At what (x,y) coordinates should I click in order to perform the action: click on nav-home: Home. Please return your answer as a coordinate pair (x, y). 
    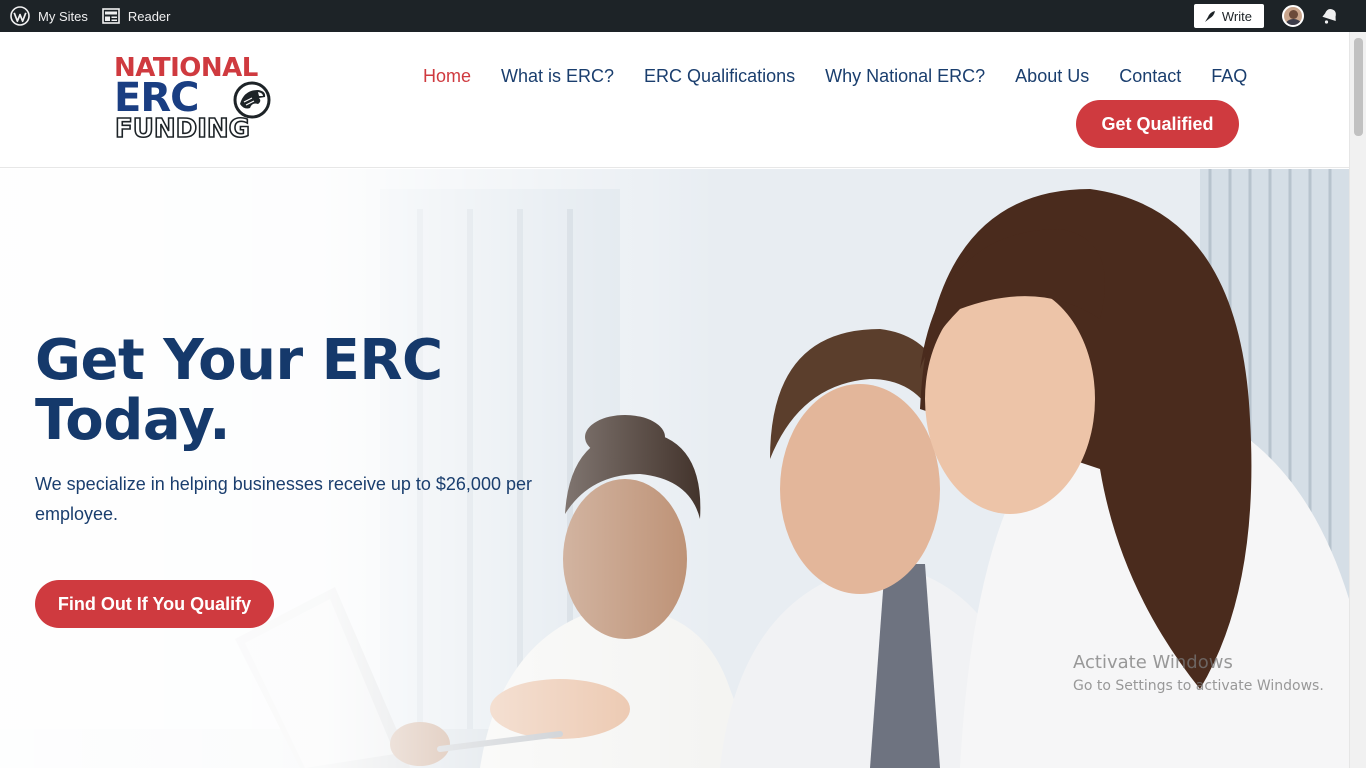
    Looking at the image, I should click on (447, 76).